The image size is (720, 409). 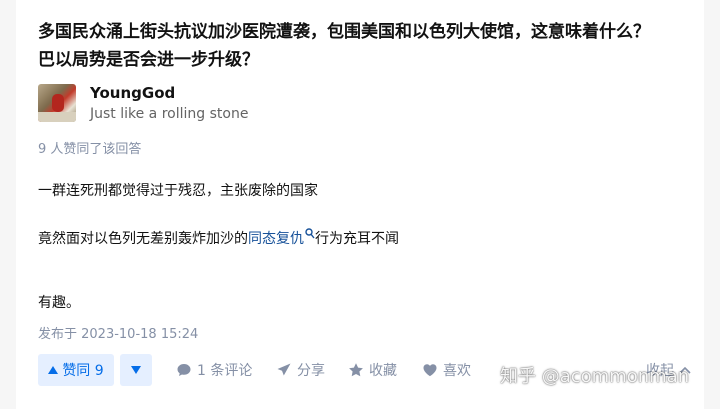 What do you see at coordinates (357, 239) in the screenshot?
I see `paragraph-text-after: 行为充耳不闻` at bounding box center [357, 239].